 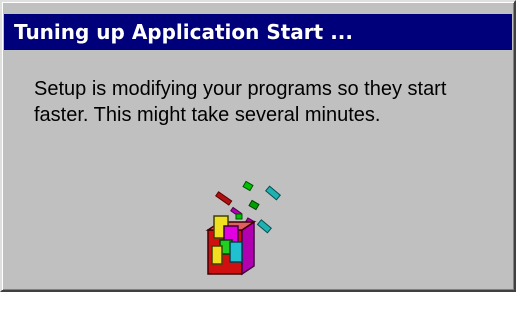 I want to click on setup-tuning-animation-icon, so click(x=243, y=228).